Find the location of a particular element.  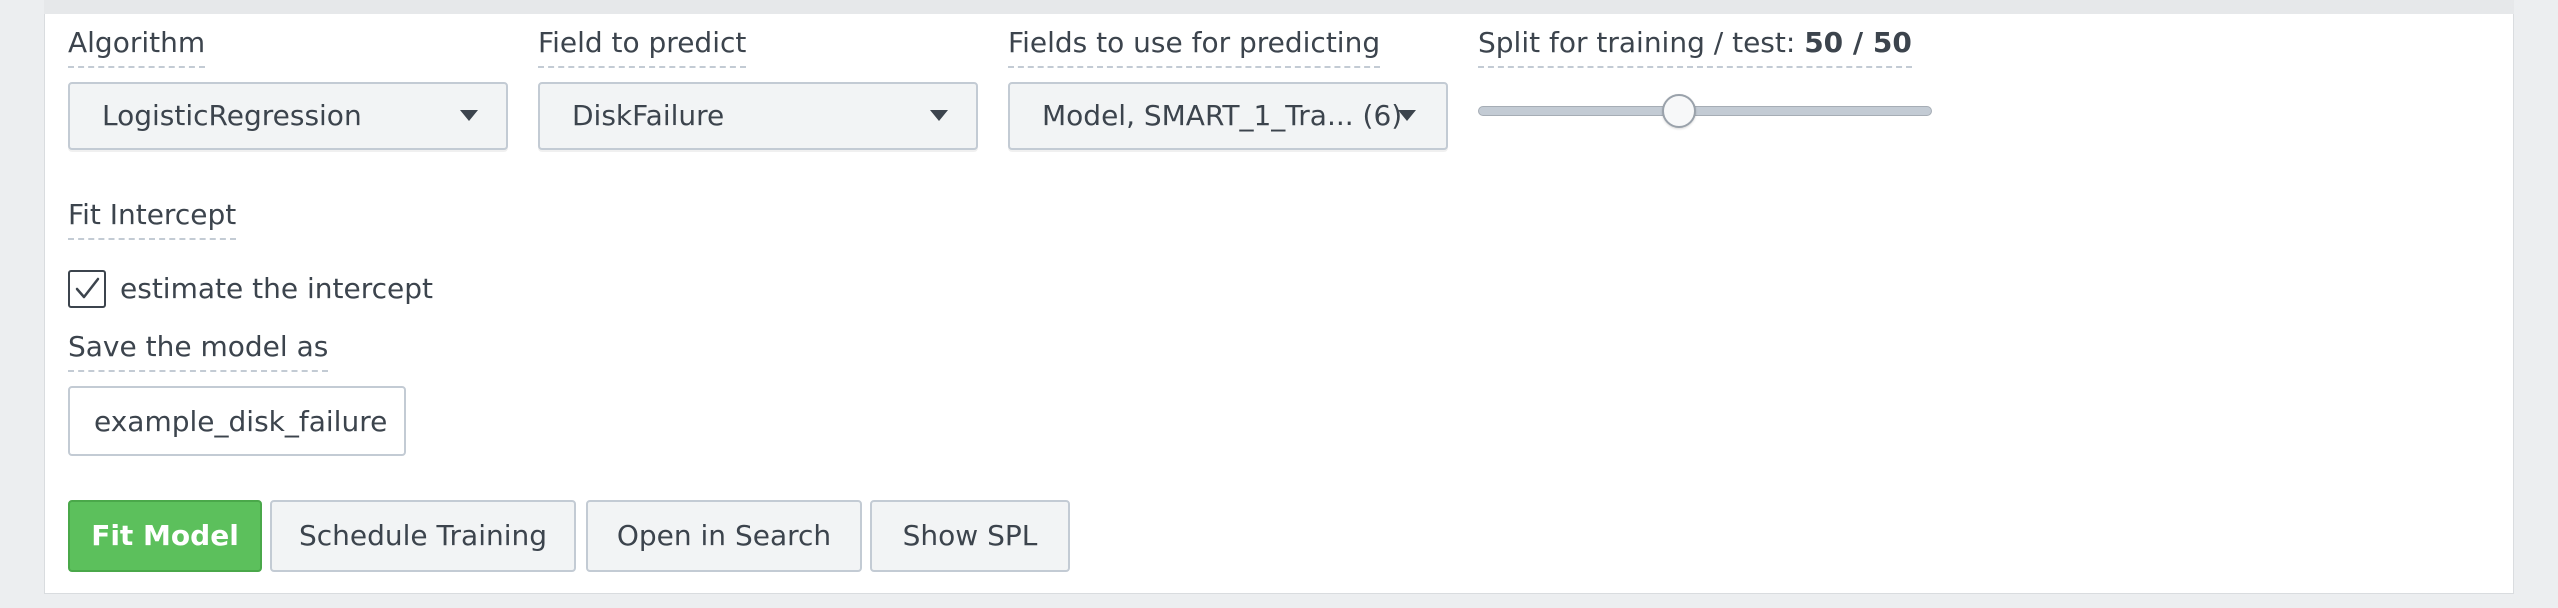

fields-for-predicting-label: Fields to use for predicting is located at coordinates (1194, 47).